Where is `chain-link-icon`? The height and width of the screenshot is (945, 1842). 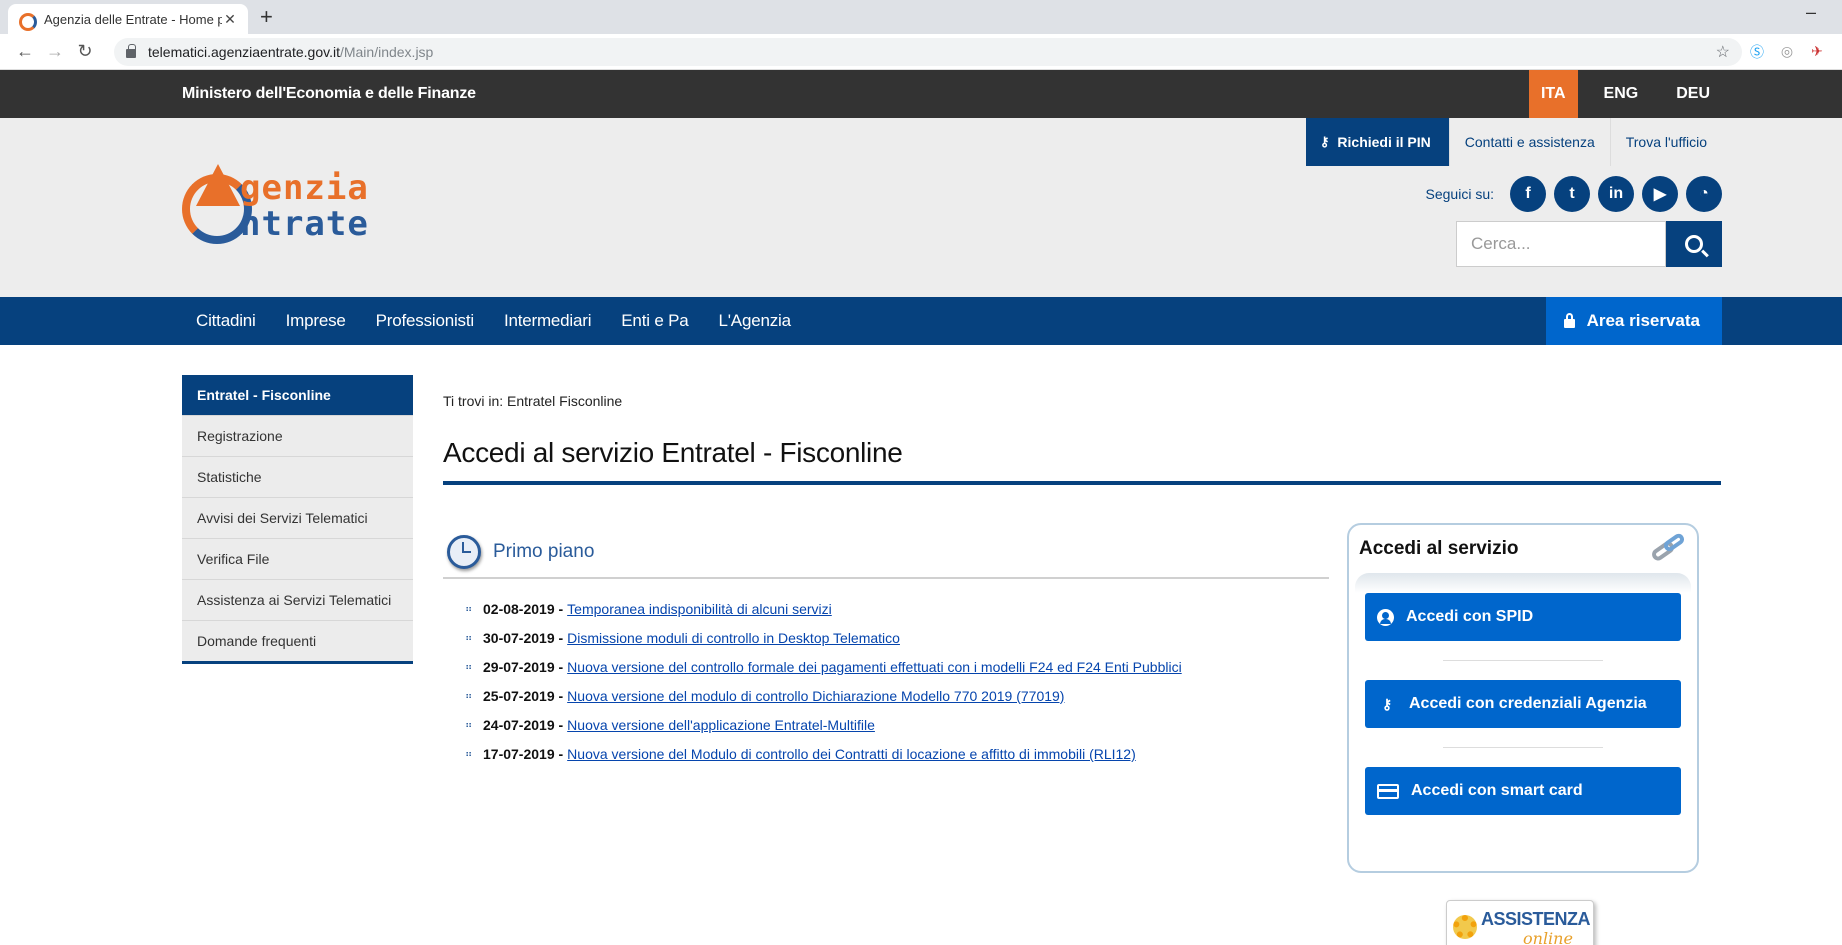
chain-link-icon is located at coordinates (1667, 550).